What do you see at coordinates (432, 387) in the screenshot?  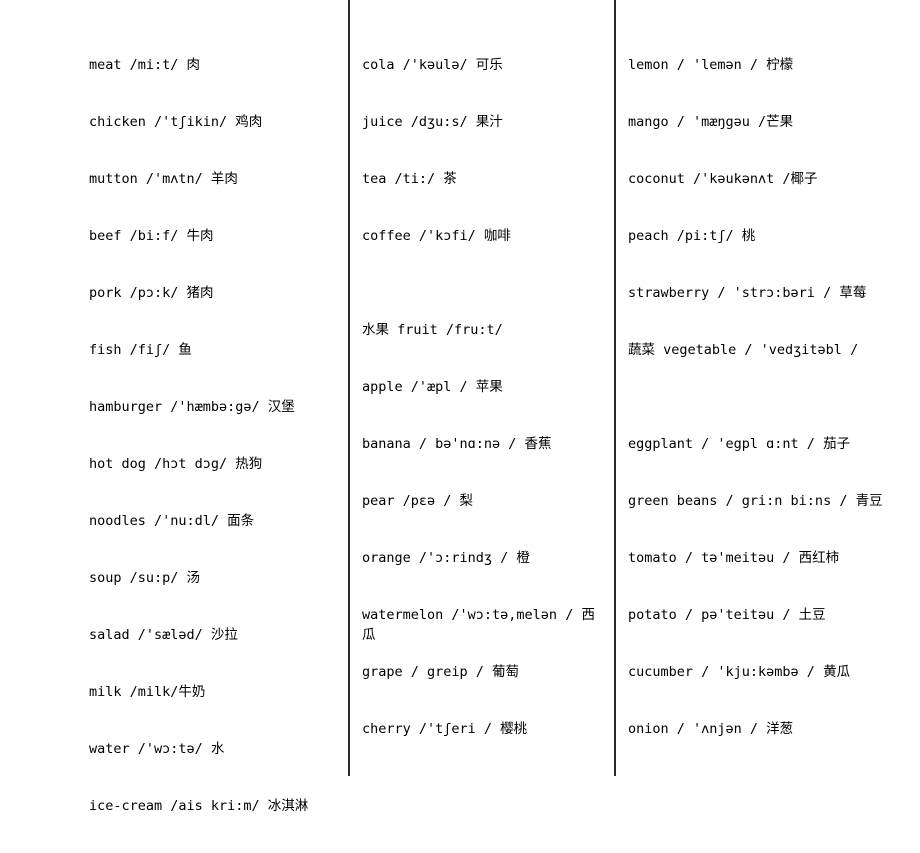 I see `vocabulary-entry: apple /'æpl / 苹果` at bounding box center [432, 387].